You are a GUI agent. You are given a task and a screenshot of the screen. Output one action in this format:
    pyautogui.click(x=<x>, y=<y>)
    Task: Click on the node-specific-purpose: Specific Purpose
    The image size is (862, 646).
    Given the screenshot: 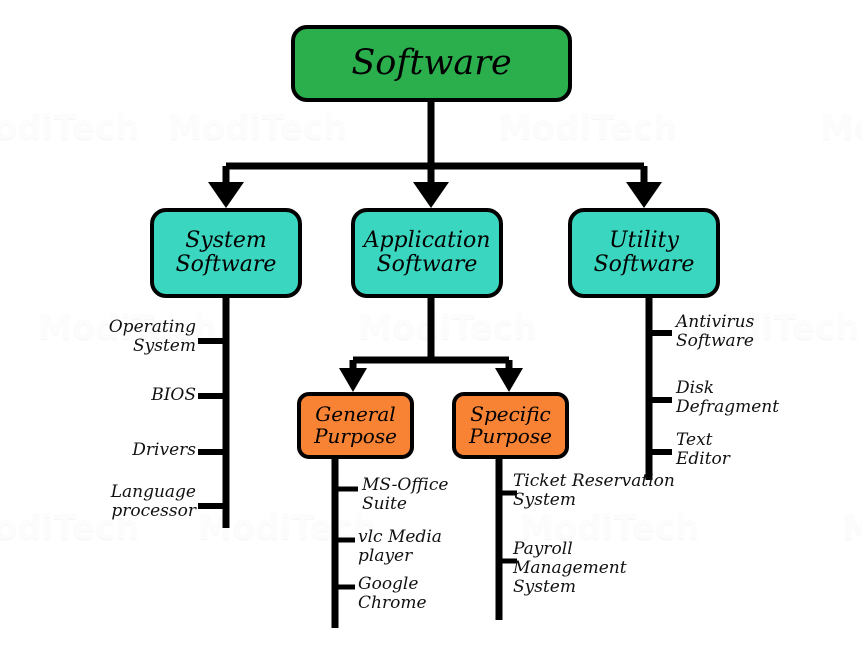 What is the action you would take?
    pyautogui.click(x=510, y=425)
    